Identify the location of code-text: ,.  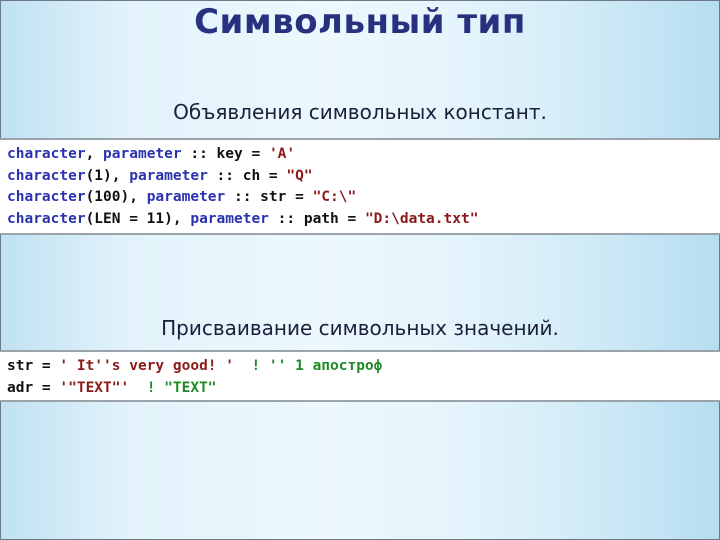
(94, 154).